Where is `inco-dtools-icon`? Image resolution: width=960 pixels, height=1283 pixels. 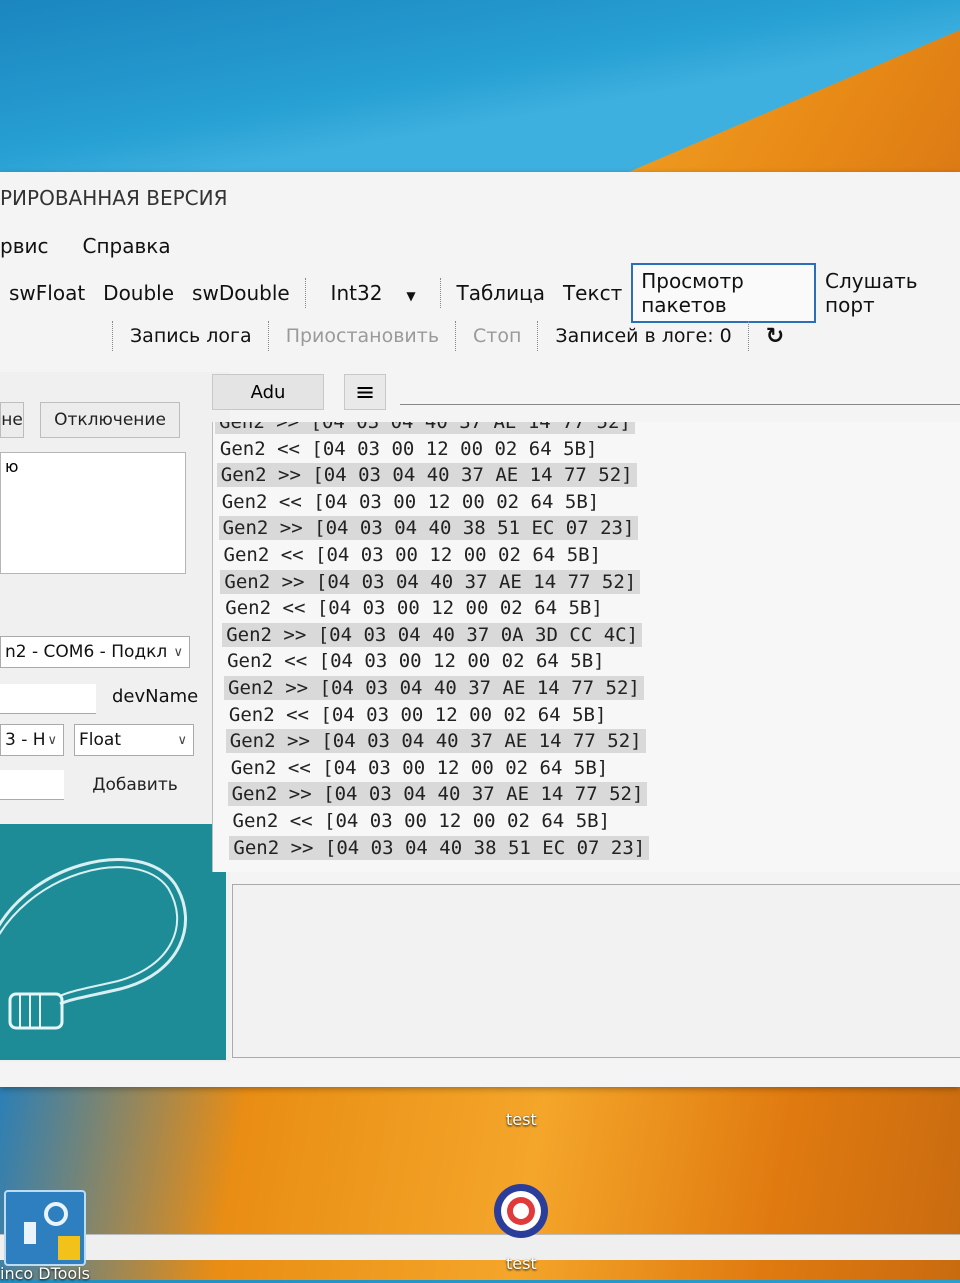
inco-dtools-icon is located at coordinates (45, 1228).